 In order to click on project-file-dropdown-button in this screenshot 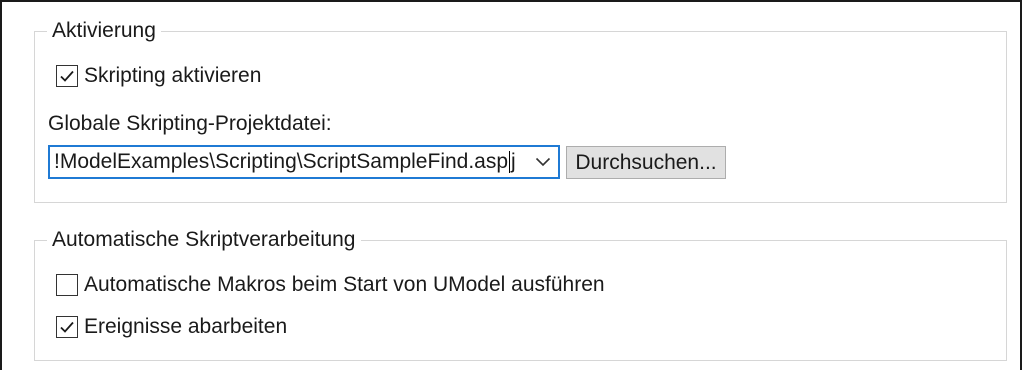, I will do `click(543, 162)`.